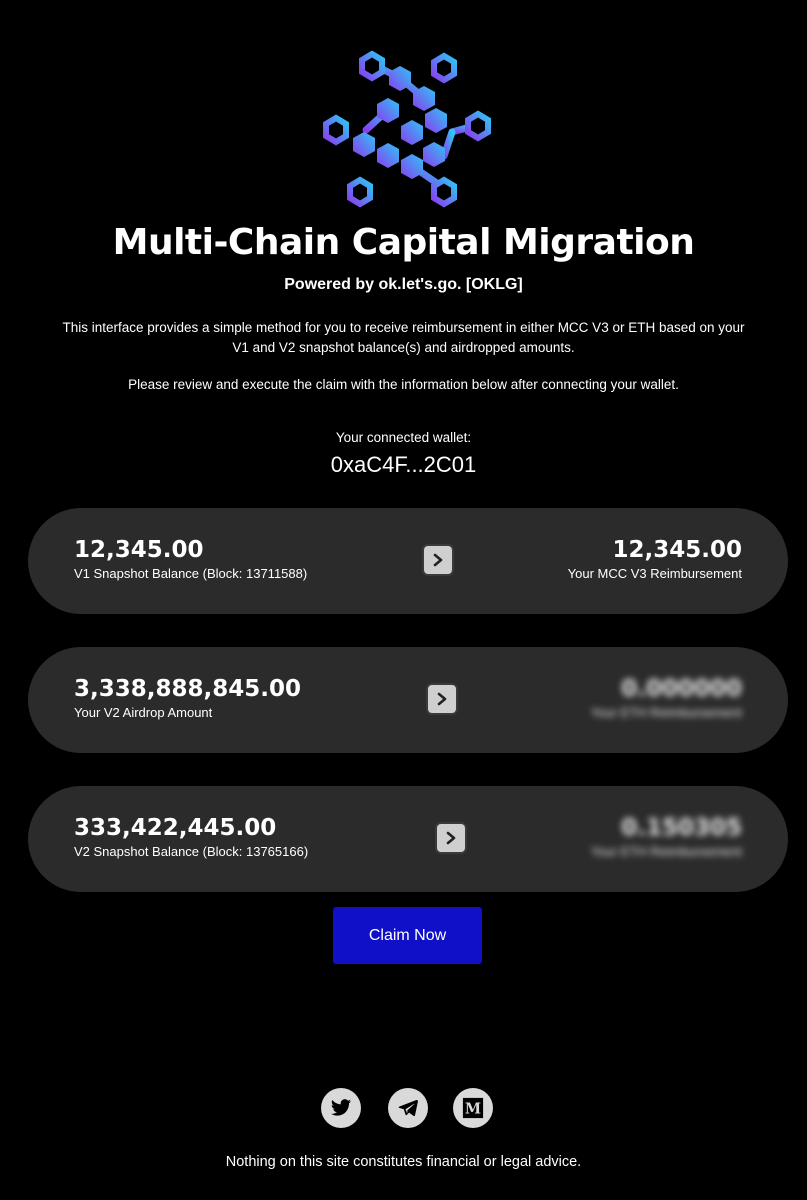 This screenshot has height=1200, width=807. Describe the element at coordinates (191, 851) in the screenshot. I see `v2-snapshot-label: V2 Snapshot Balance (Block: 13765166)` at that location.